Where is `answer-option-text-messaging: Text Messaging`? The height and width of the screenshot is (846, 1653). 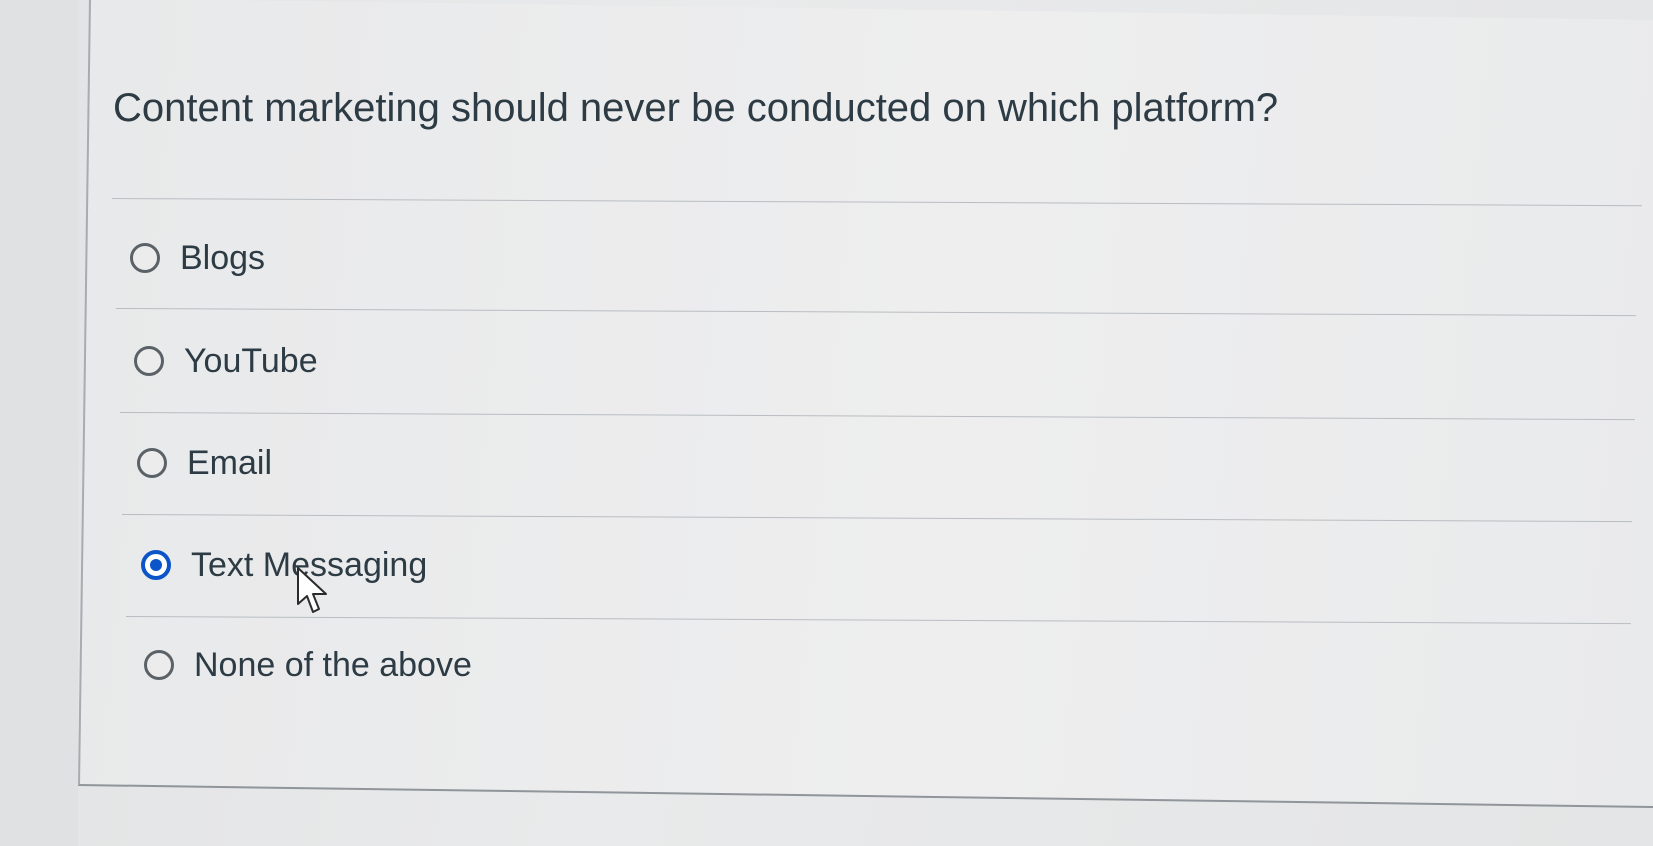
answer-option-text-messaging: Text Messaging is located at coordinates (284, 565).